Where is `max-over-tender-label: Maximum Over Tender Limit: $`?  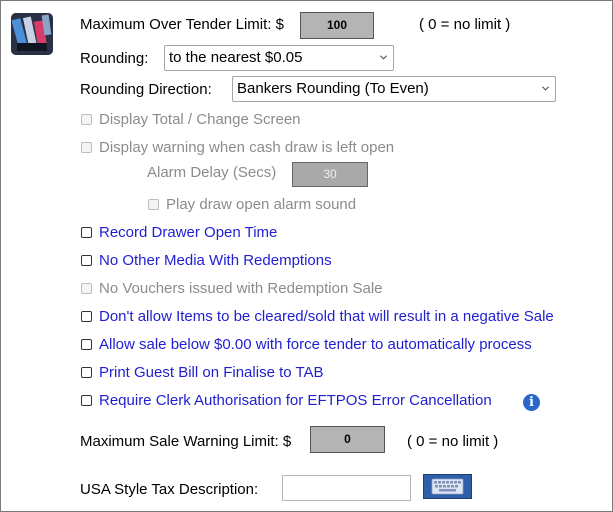
max-over-tender-label: Maximum Over Tender Limit: $ is located at coordinates (182, 24).